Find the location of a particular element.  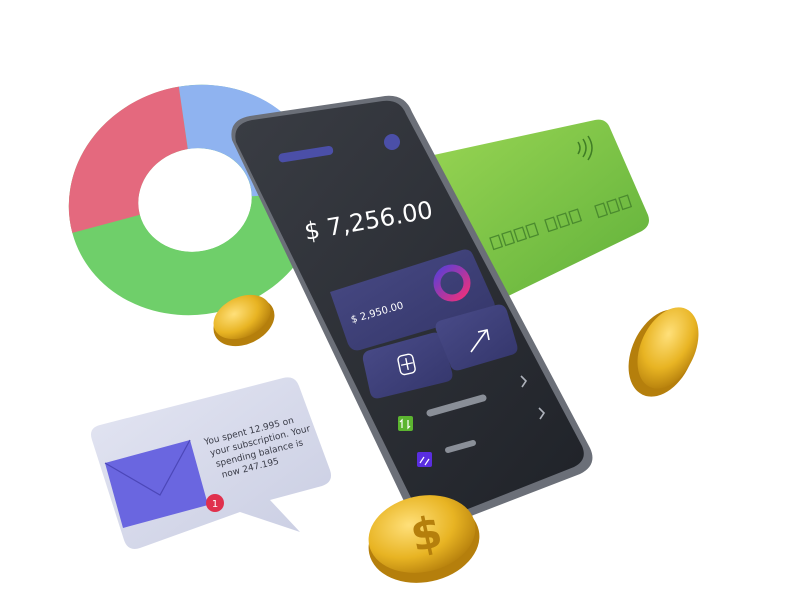

transfer-icon is located at coordinates (405, 423).